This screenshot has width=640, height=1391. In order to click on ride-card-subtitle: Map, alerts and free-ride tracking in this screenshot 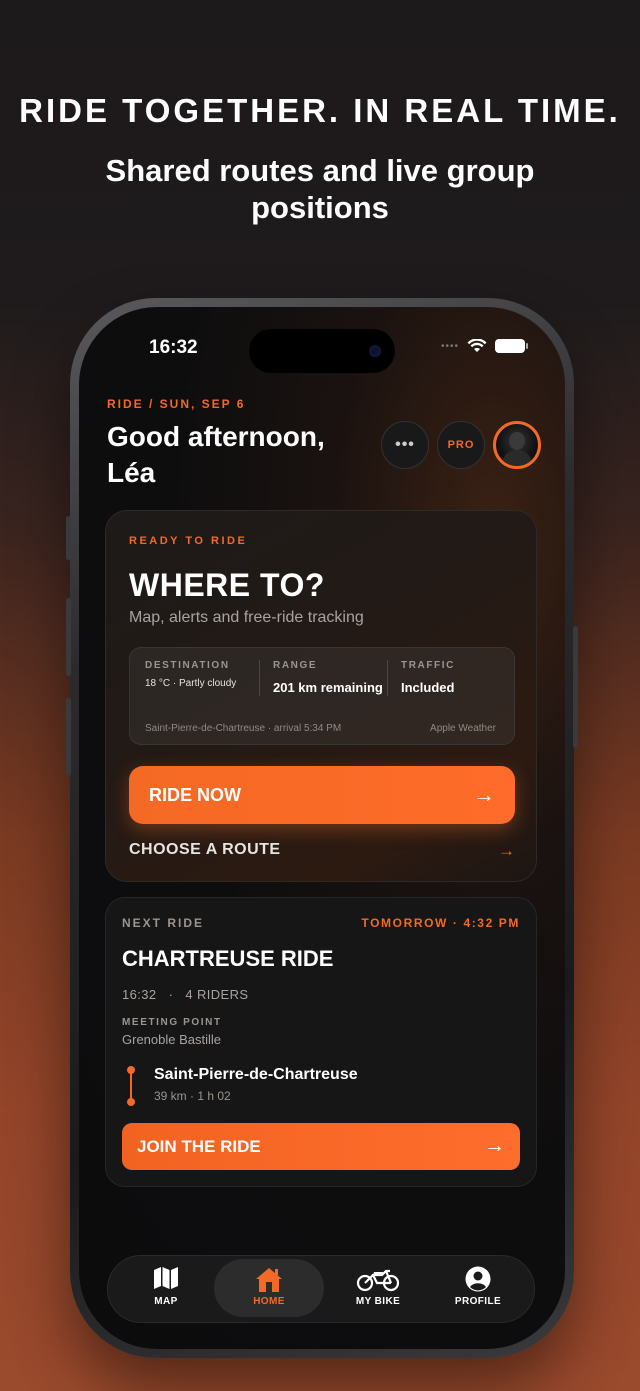, I will do `click(246, 617)`.